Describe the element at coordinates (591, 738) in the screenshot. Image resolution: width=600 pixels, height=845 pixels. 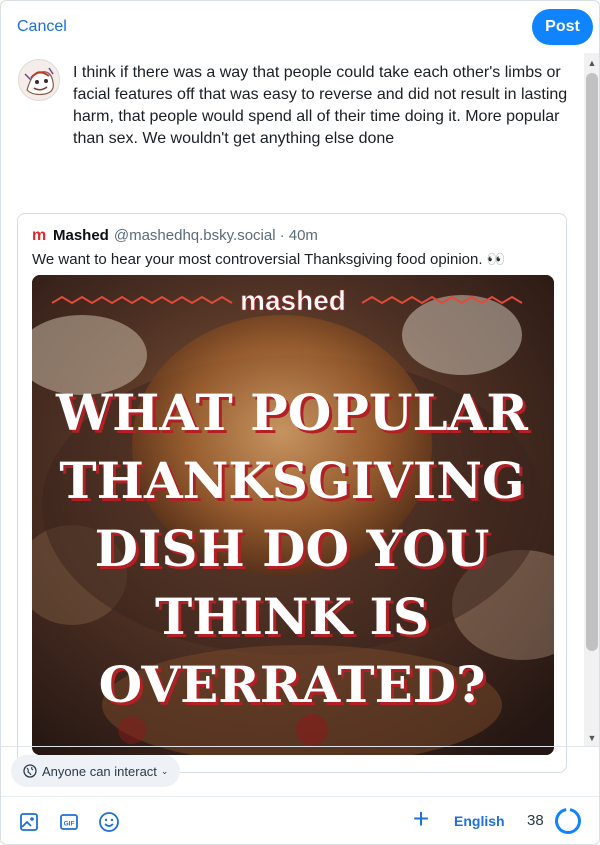
I see `scroll-down-arrow-icon: ▼` at that location.